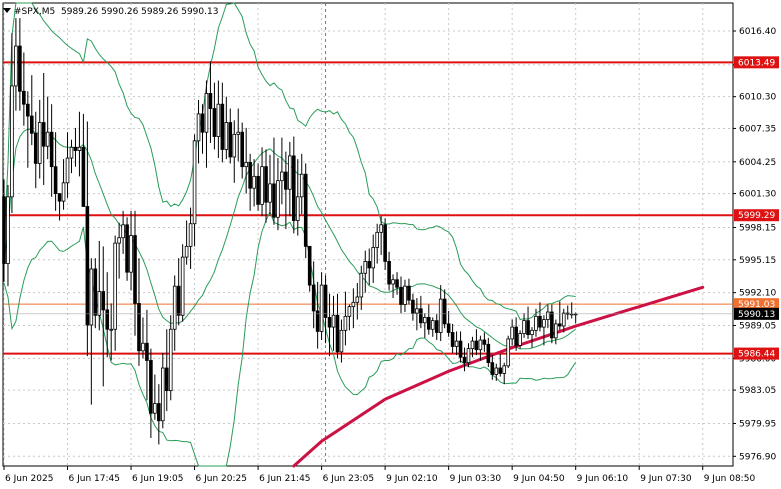  What do you see at coordinates (730, 479) in the screenshot?
I see `time-tick-label: 9 Jun 08:50` at bounding box center [730, 479].